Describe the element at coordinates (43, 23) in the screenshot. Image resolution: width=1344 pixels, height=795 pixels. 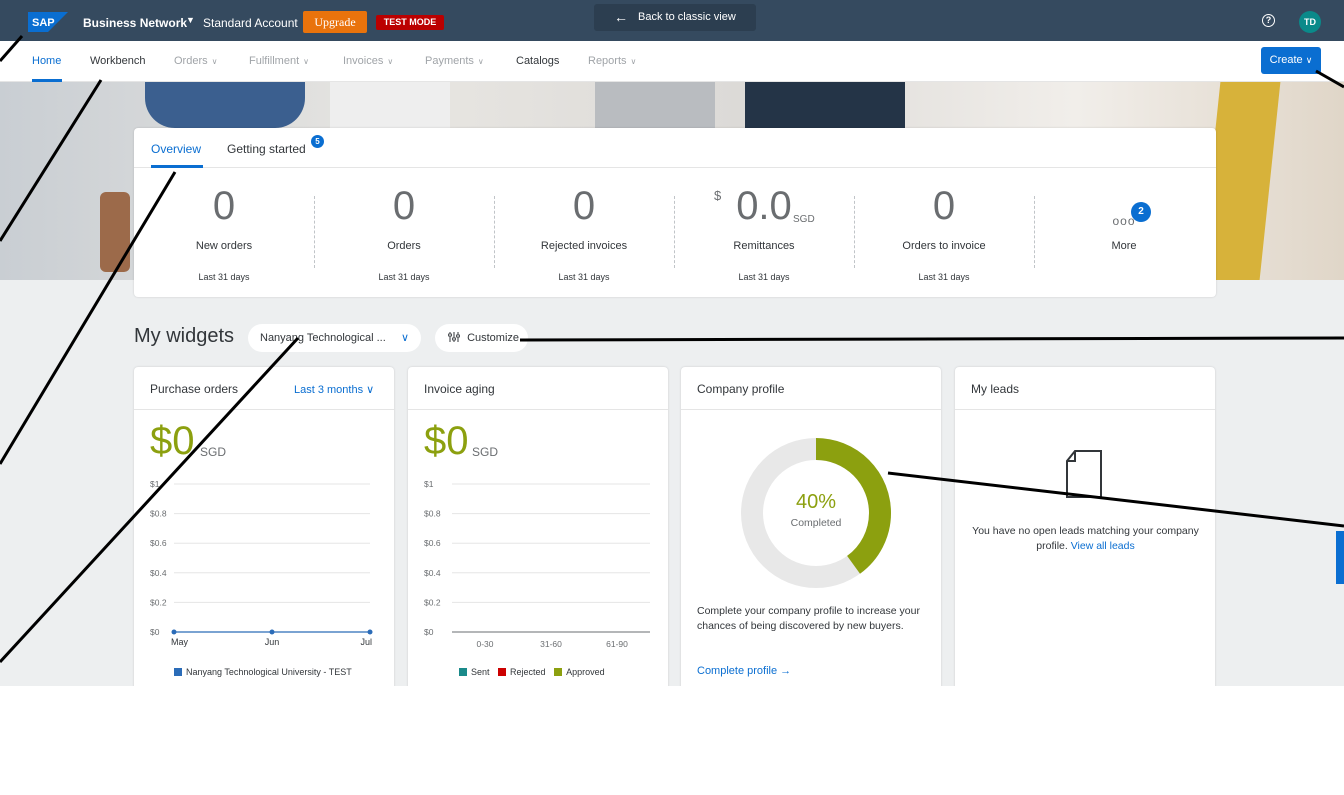
I see `sap-logo-text: SAP` at that location.